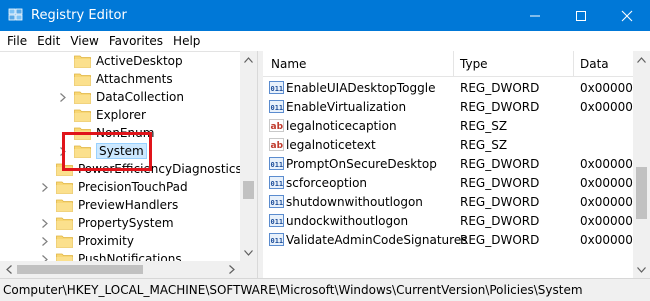 The width and height of the screenshot is (650, 301). I want to click on value-name: scforceoption, so click(327, 183).